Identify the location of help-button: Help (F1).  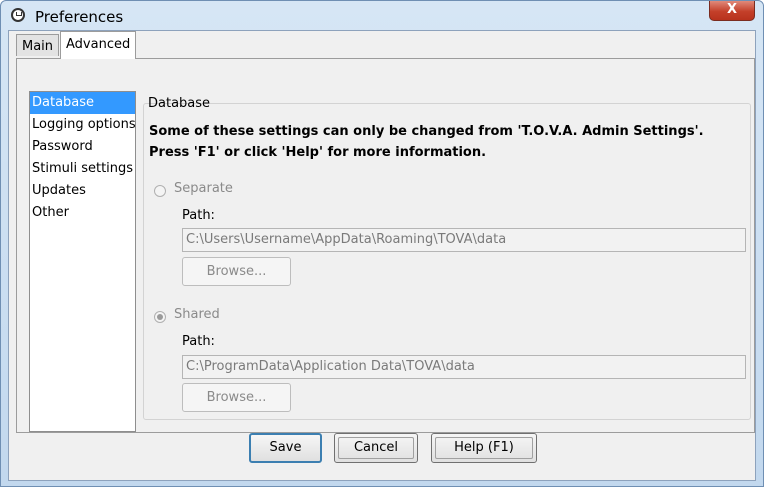
(484, 448).